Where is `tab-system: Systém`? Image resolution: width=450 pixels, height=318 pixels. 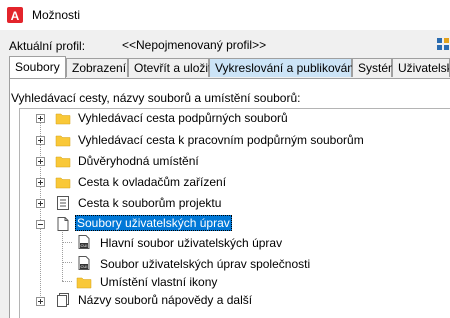 tab-system: Systém is located at coordinates (375, 67).